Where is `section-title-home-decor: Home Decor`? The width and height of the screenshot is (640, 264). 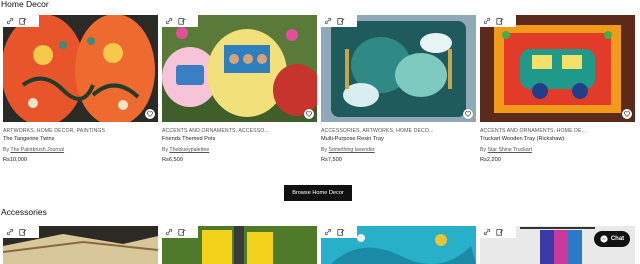 section-title-home-decor: Home Decor is located at coordinates (25, 4).